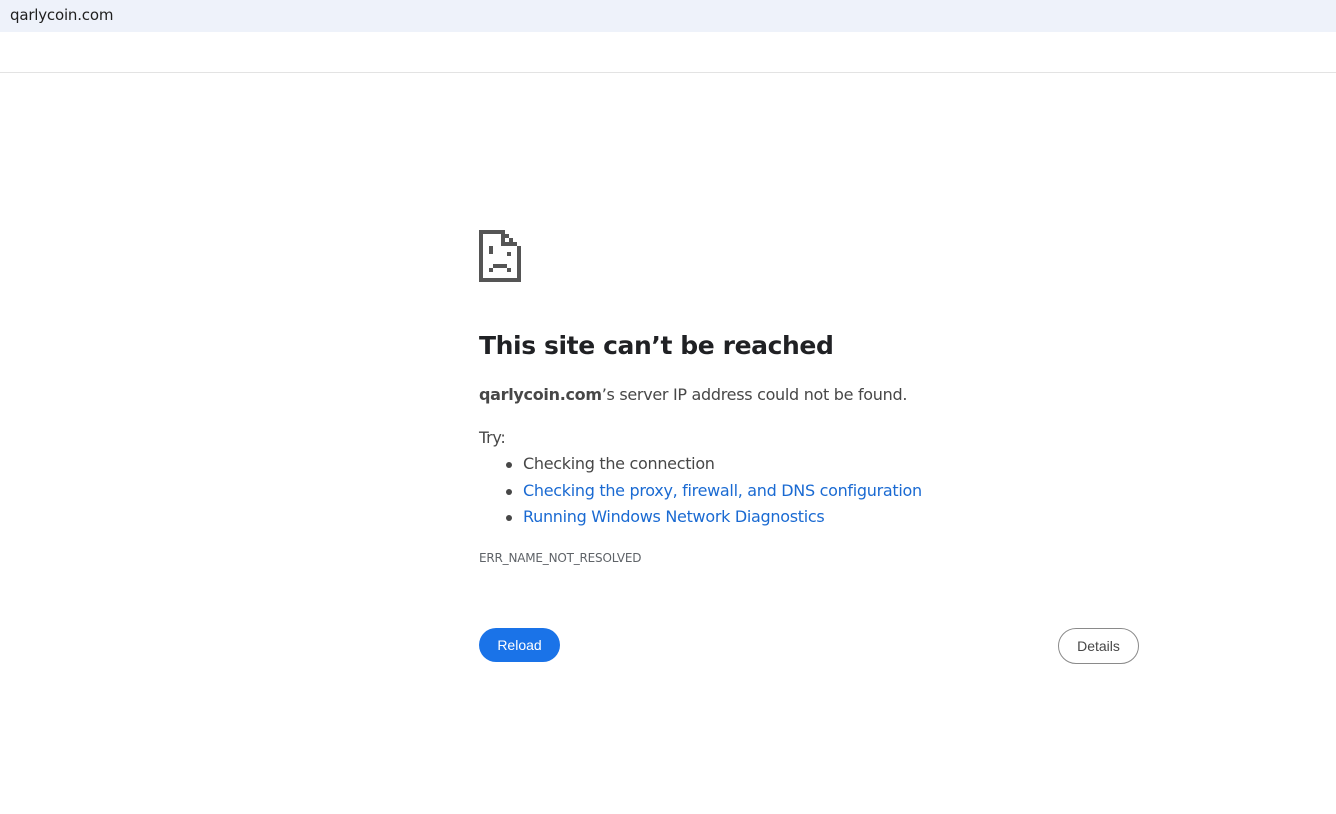 This screenshot has height=814, width=1336. I want to click on address-bar: qarlycoin.com, so click(668, 16).